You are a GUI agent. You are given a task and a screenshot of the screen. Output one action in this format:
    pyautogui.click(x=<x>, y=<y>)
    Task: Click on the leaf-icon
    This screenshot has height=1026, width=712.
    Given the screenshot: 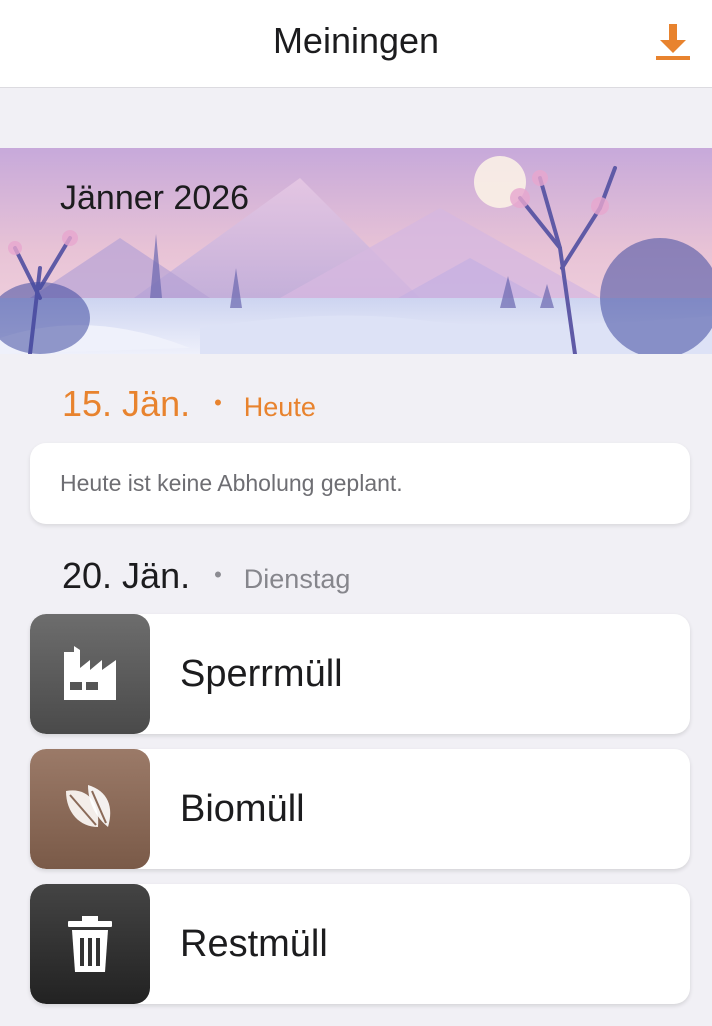 What is the action you would take?
    pyautogui.click(x=88, y=806)
    